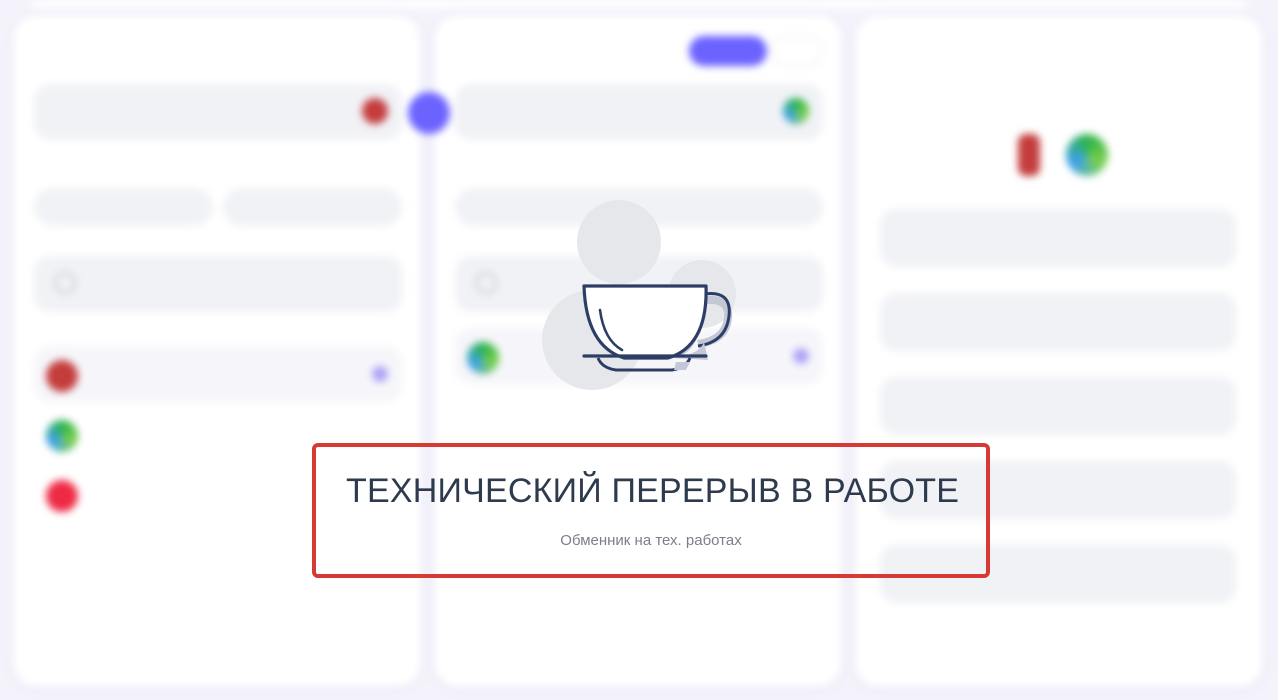  What do you see at coordinates (639, 112) in the screenshot?
I see `receive-amount-field` at bounding box center [639, 112].